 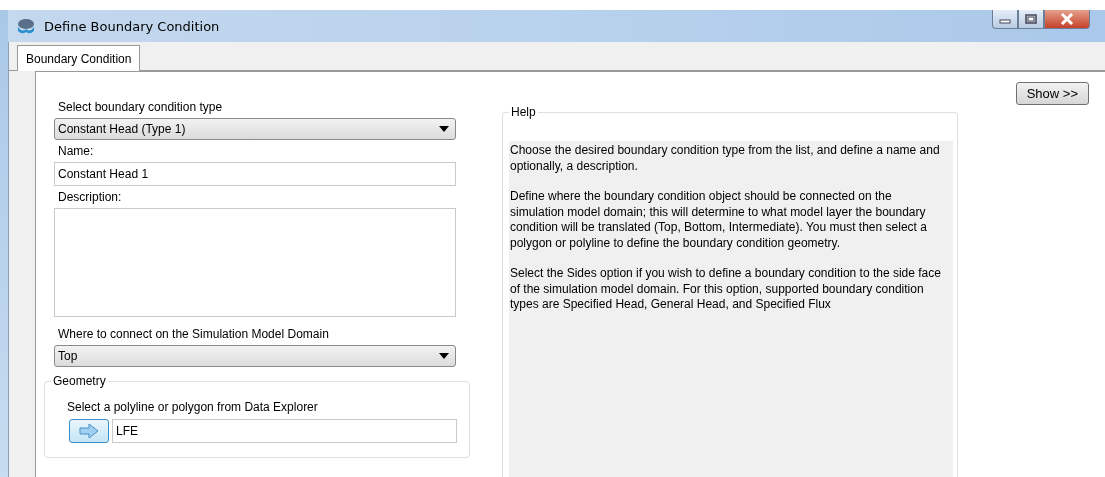 What do you see at coordinates (132, 26) in the screenshot?
I see `window-title: Define Boundary Condition` at bounding box center [132, 26].